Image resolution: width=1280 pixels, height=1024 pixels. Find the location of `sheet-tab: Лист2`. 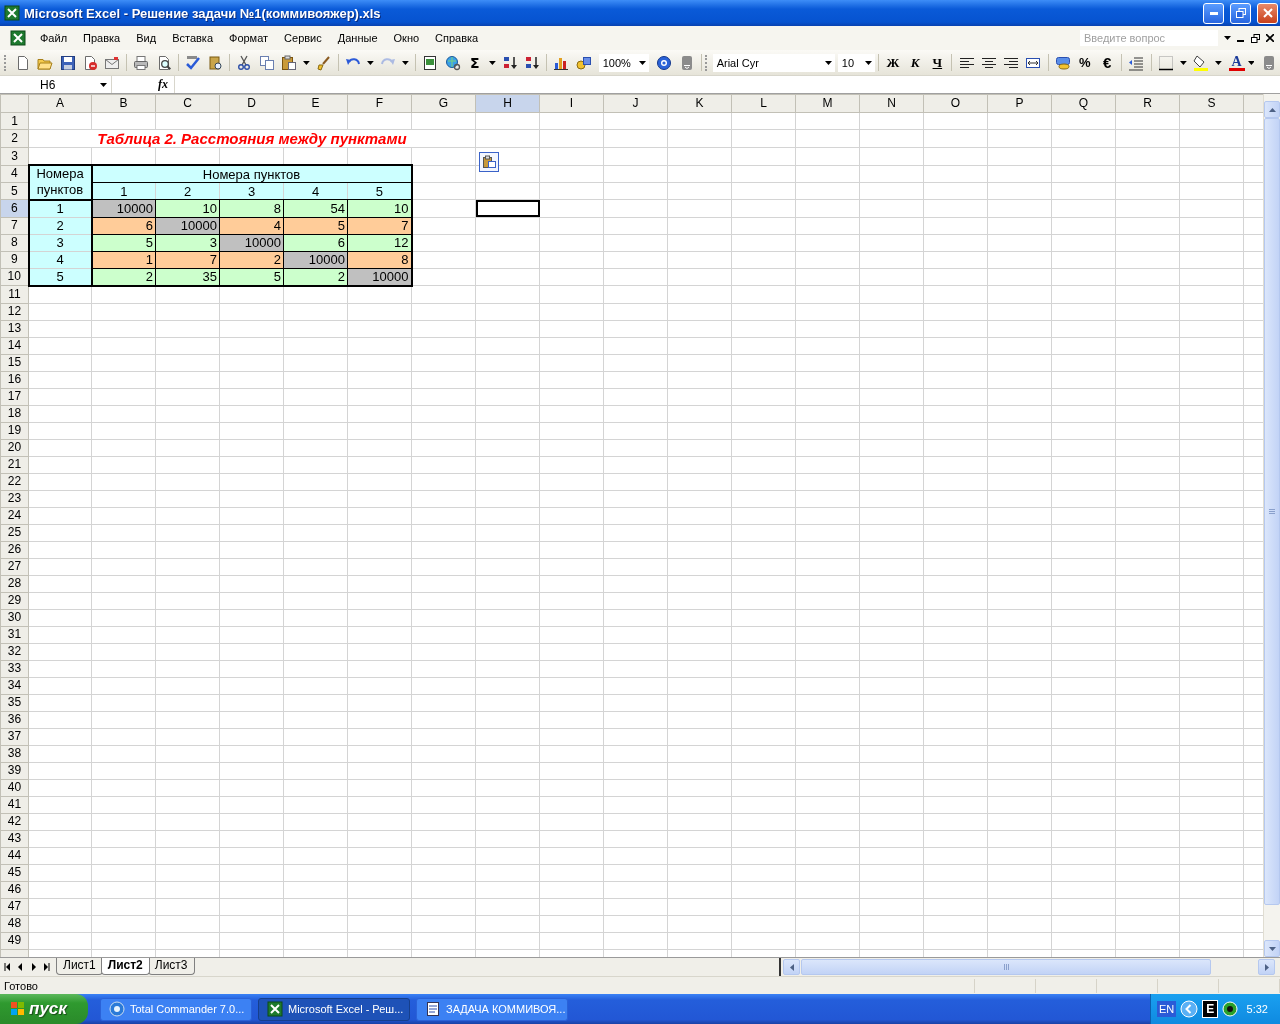

sheet-tab: Лист2 is located at coordinates (125, 966).